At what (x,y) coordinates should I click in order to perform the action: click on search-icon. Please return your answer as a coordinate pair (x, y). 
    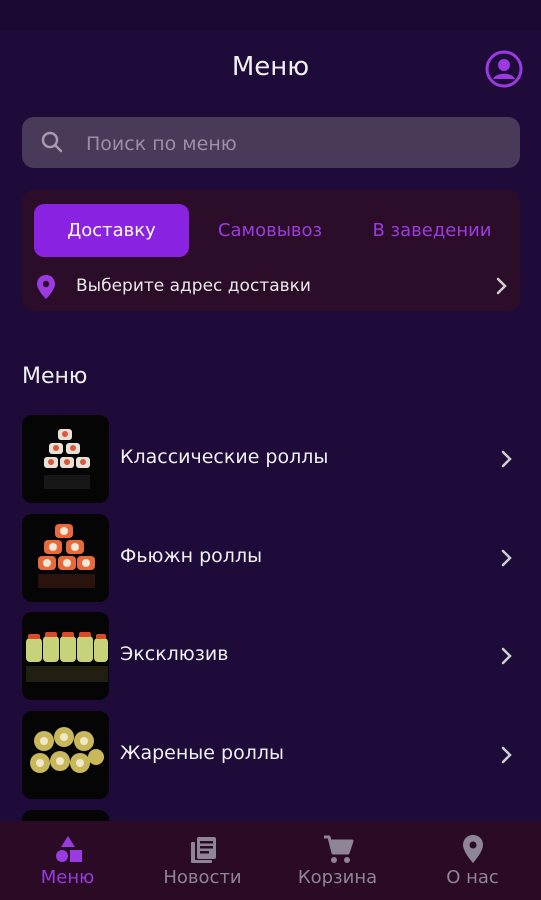
    Looking at the image, I should click on (52, 142).